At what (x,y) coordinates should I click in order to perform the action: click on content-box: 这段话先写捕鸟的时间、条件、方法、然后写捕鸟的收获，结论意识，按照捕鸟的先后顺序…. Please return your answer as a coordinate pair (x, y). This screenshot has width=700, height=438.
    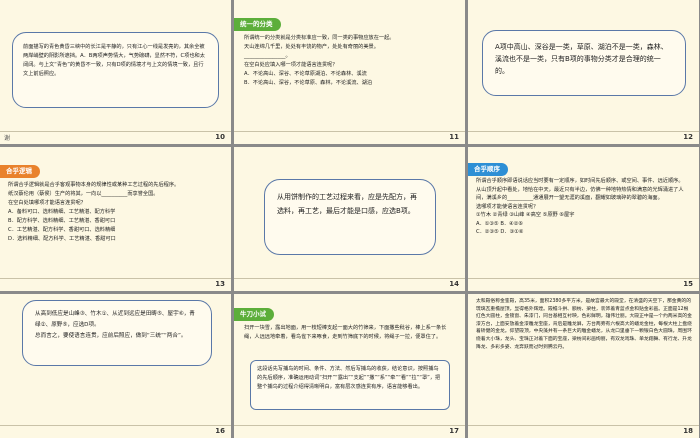
    Looking at the image, I should click on (350, 385).